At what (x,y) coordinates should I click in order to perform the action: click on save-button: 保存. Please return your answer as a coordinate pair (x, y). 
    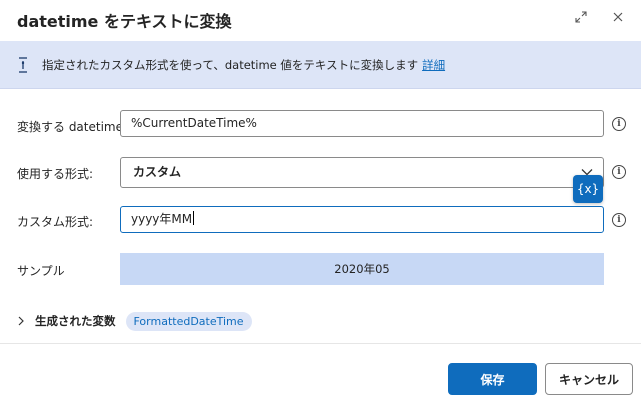
    Looking at the image, I should click on (492, 379).